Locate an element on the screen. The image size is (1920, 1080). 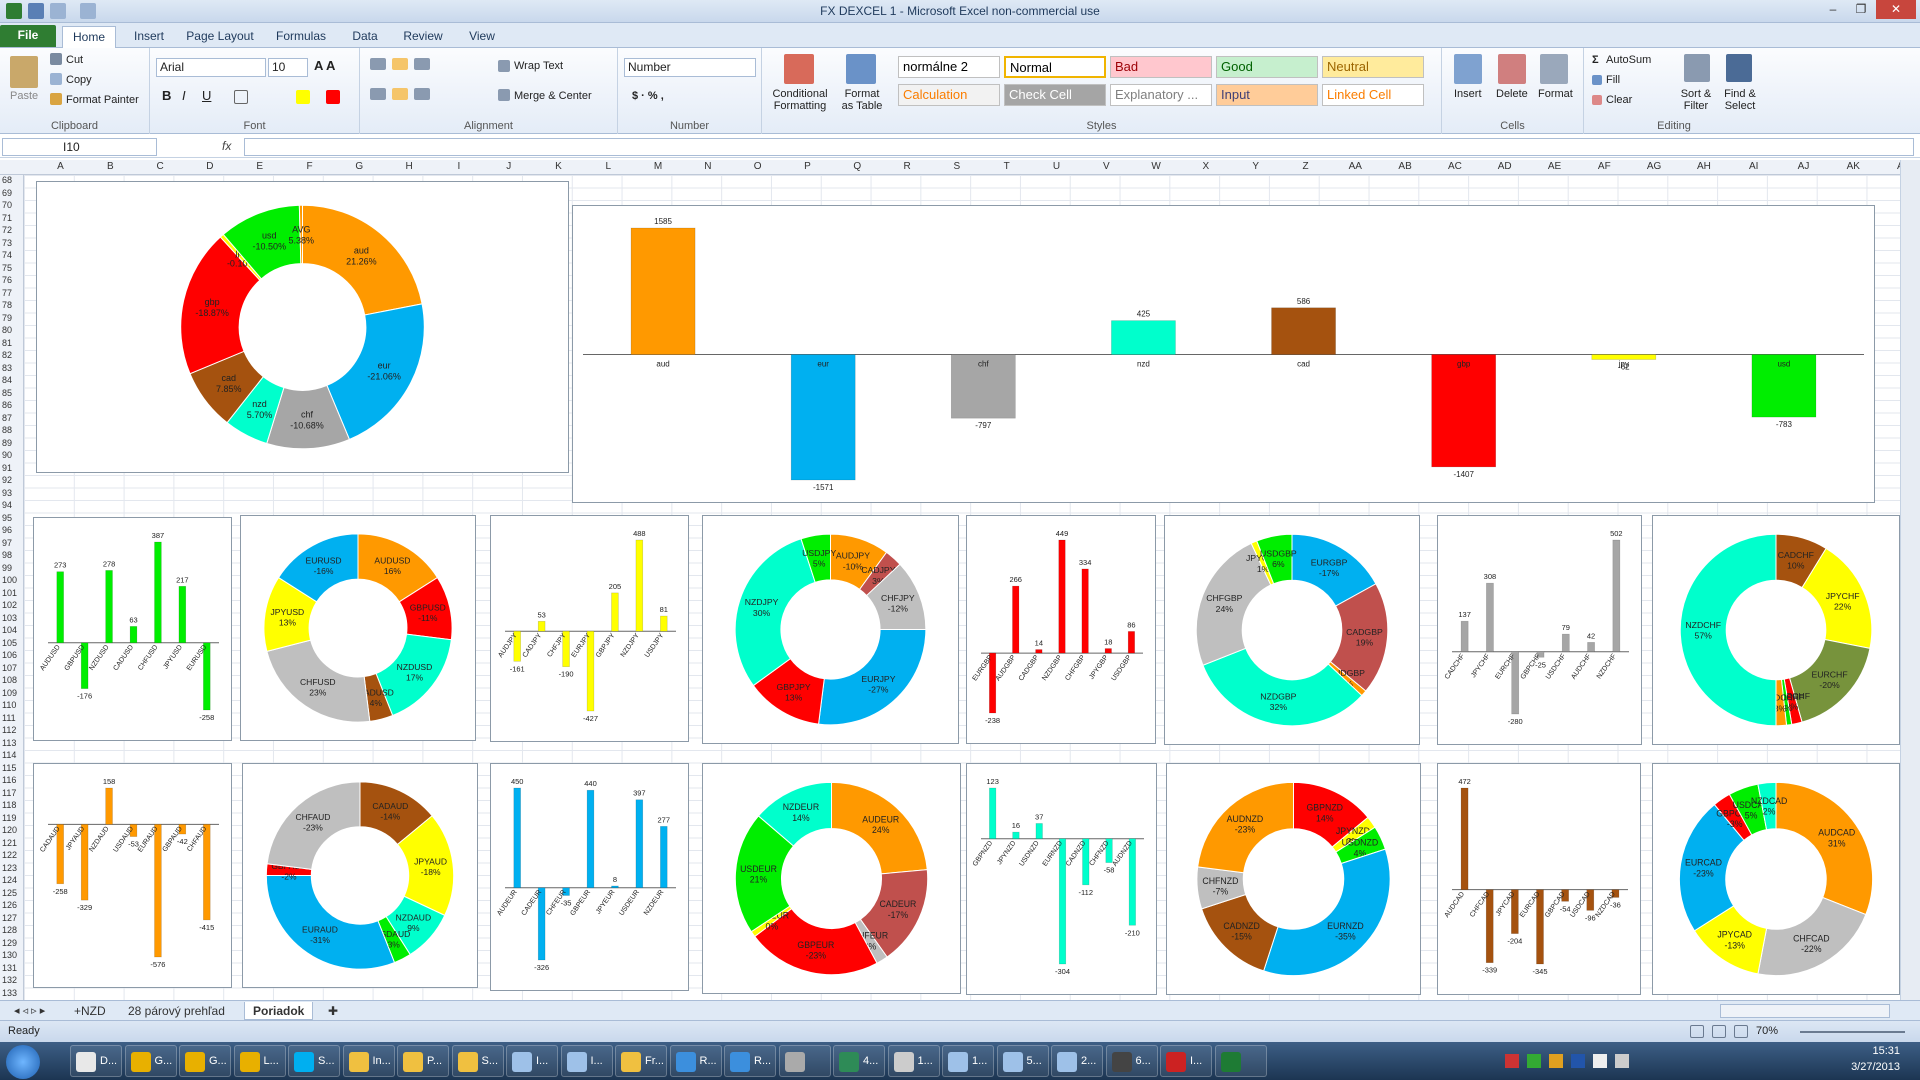
column-header: AH is located at coordinates (1703, 166).